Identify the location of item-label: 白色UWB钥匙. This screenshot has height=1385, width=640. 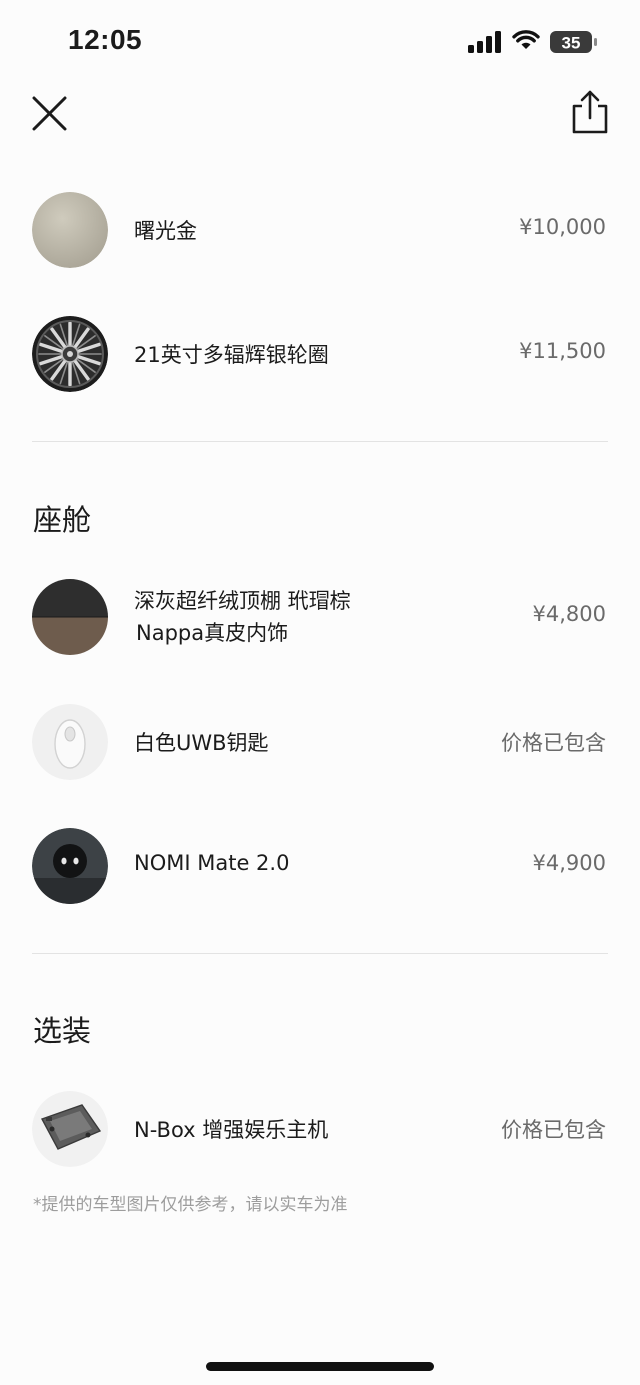
(201, 743).